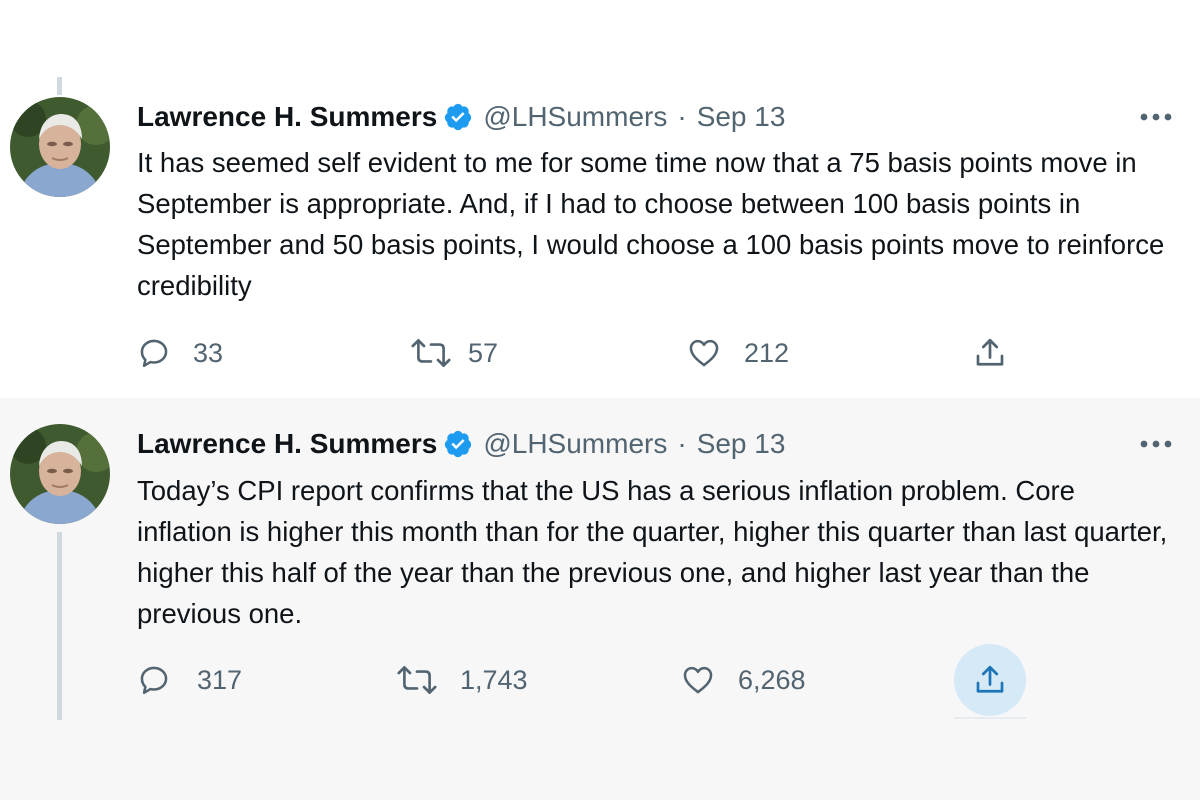 This screenshot has width=1200, height=800. I want to click on reply-button: 317, so click(189, 680).